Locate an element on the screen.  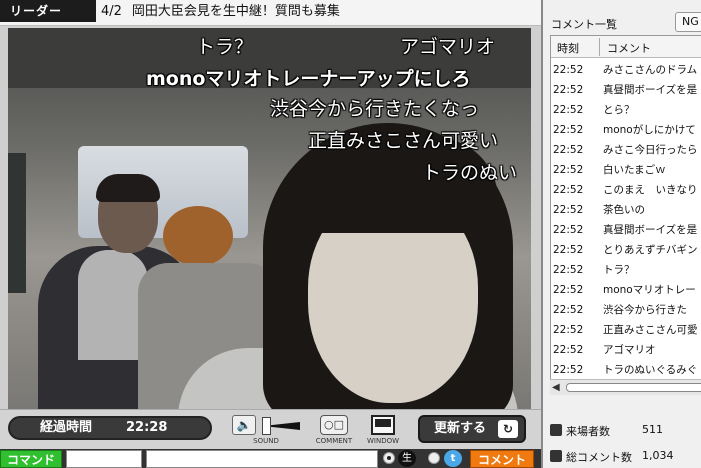
overlay-comment: 渋谷今から行きたくなっ is located at coordinates (375, 109).